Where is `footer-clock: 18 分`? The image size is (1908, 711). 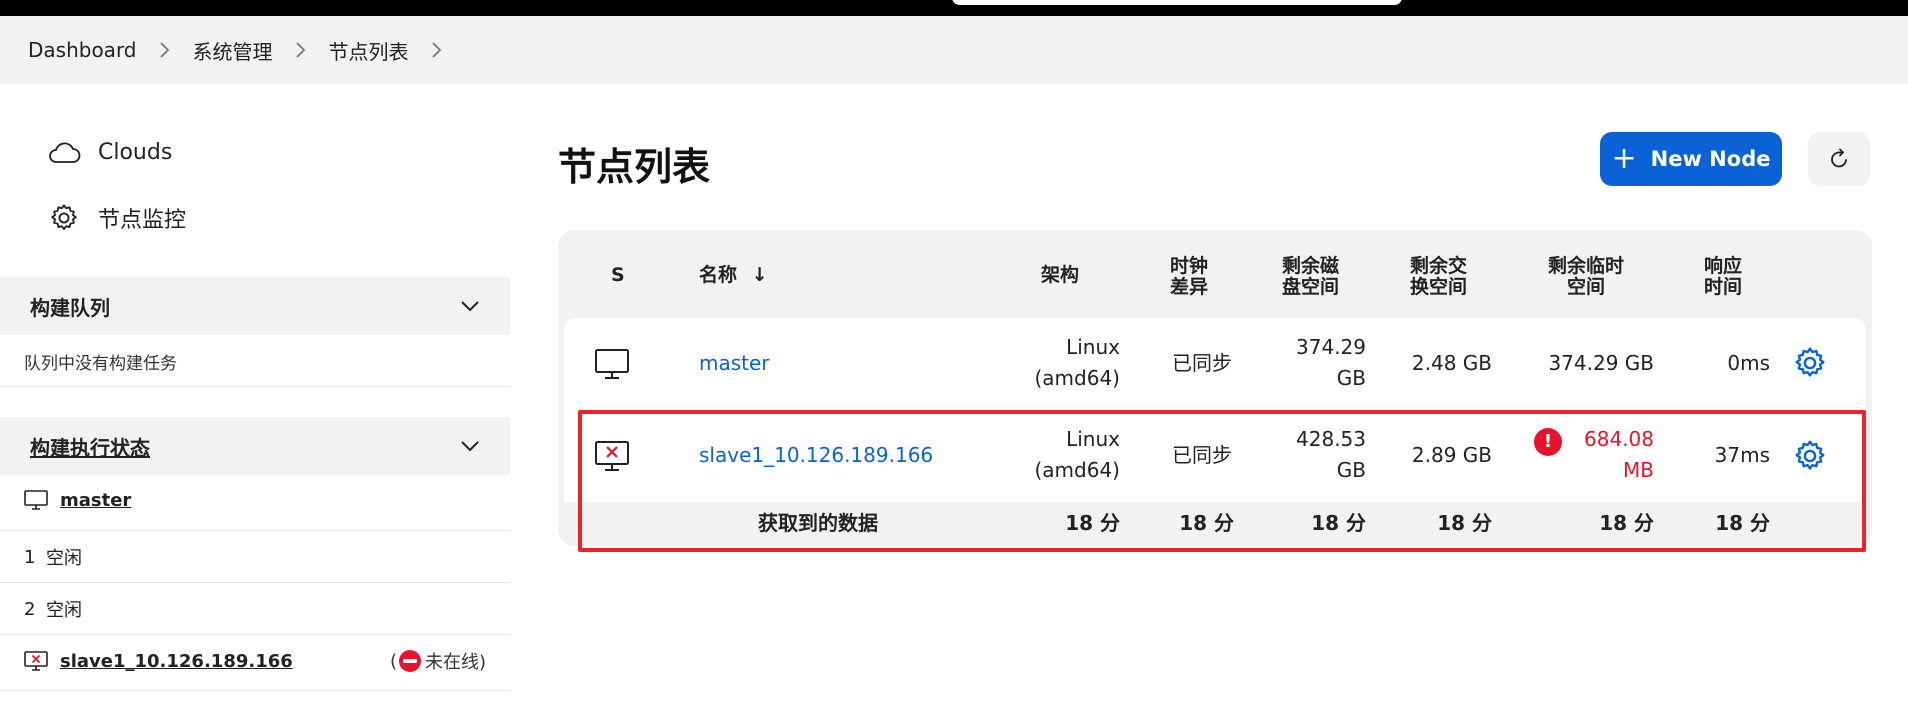 footer-clock: 18 分 is located at coordinates (1206, 523).